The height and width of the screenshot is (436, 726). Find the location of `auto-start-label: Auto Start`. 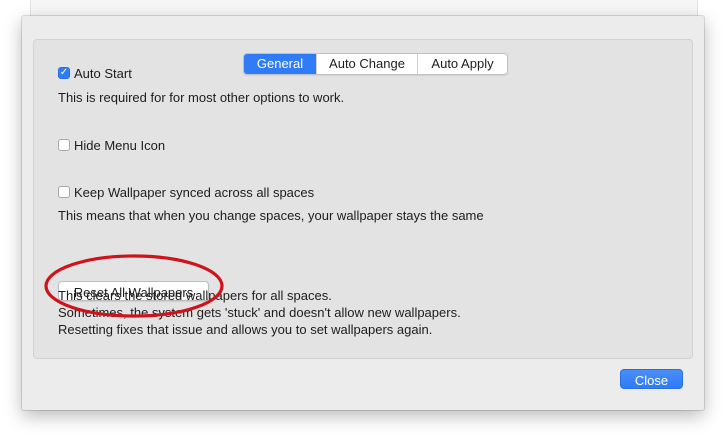

auto-start-label: Auto Start is located at coordinates (103, 73).